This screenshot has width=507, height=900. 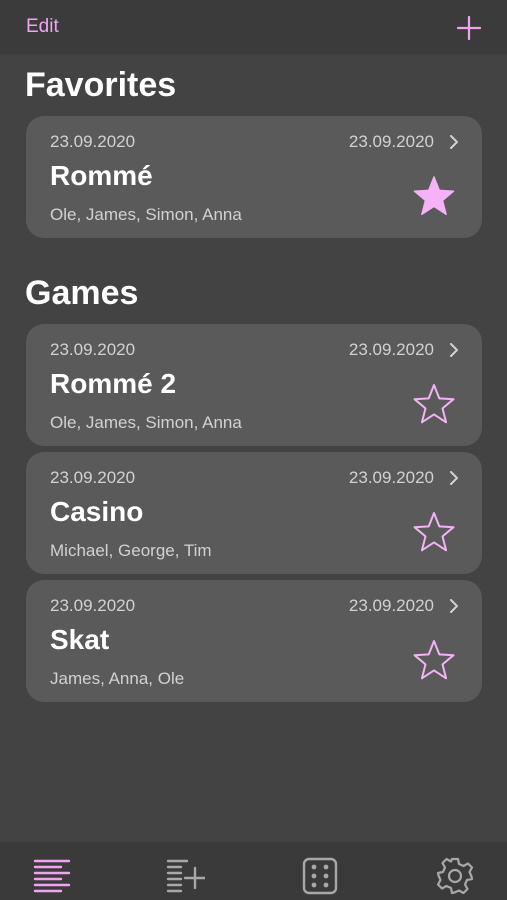 What do you see at coordinates (113, 383) in the screenshot?
I see `game-title: Rommé 2` at bounding box center [113, 383].